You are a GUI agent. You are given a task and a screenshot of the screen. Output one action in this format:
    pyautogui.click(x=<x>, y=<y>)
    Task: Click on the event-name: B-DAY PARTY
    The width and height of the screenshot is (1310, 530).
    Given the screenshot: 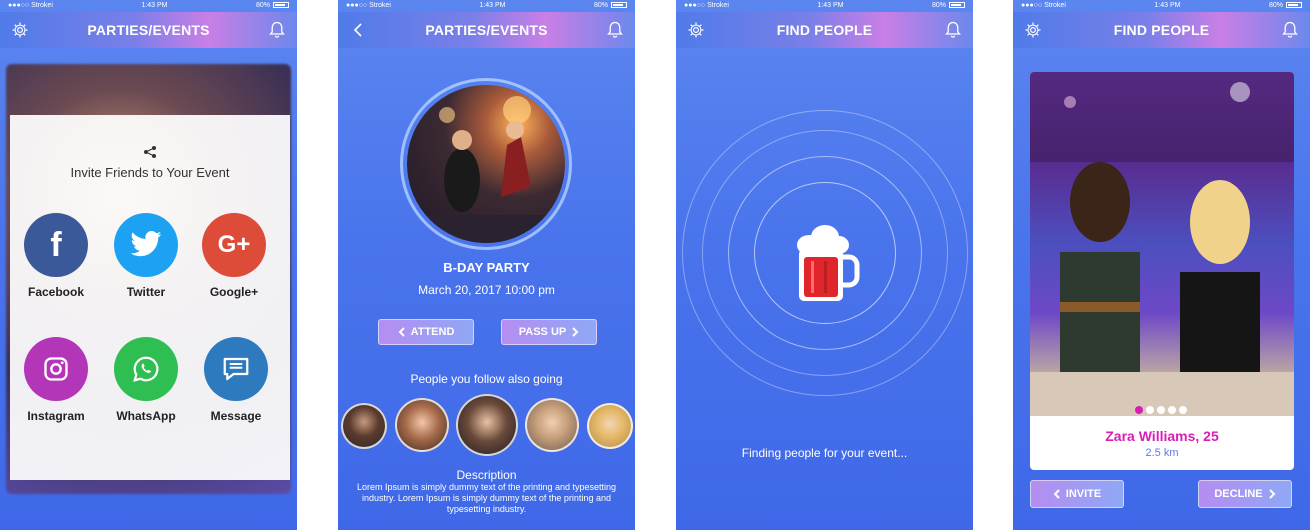 What is the action you would take?
    pyautogui.click(x=486, y=267)
    